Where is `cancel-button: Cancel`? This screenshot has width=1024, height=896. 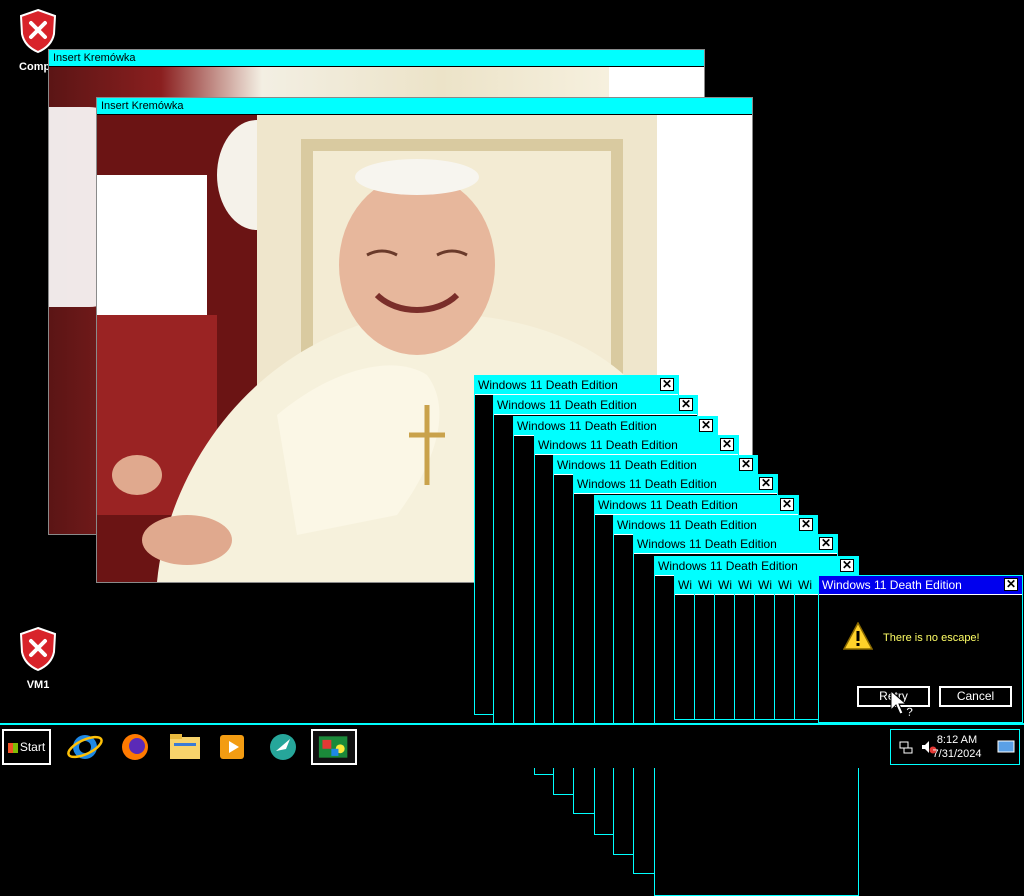
cancel-button: Cancel is located at coordinates (975, 696).